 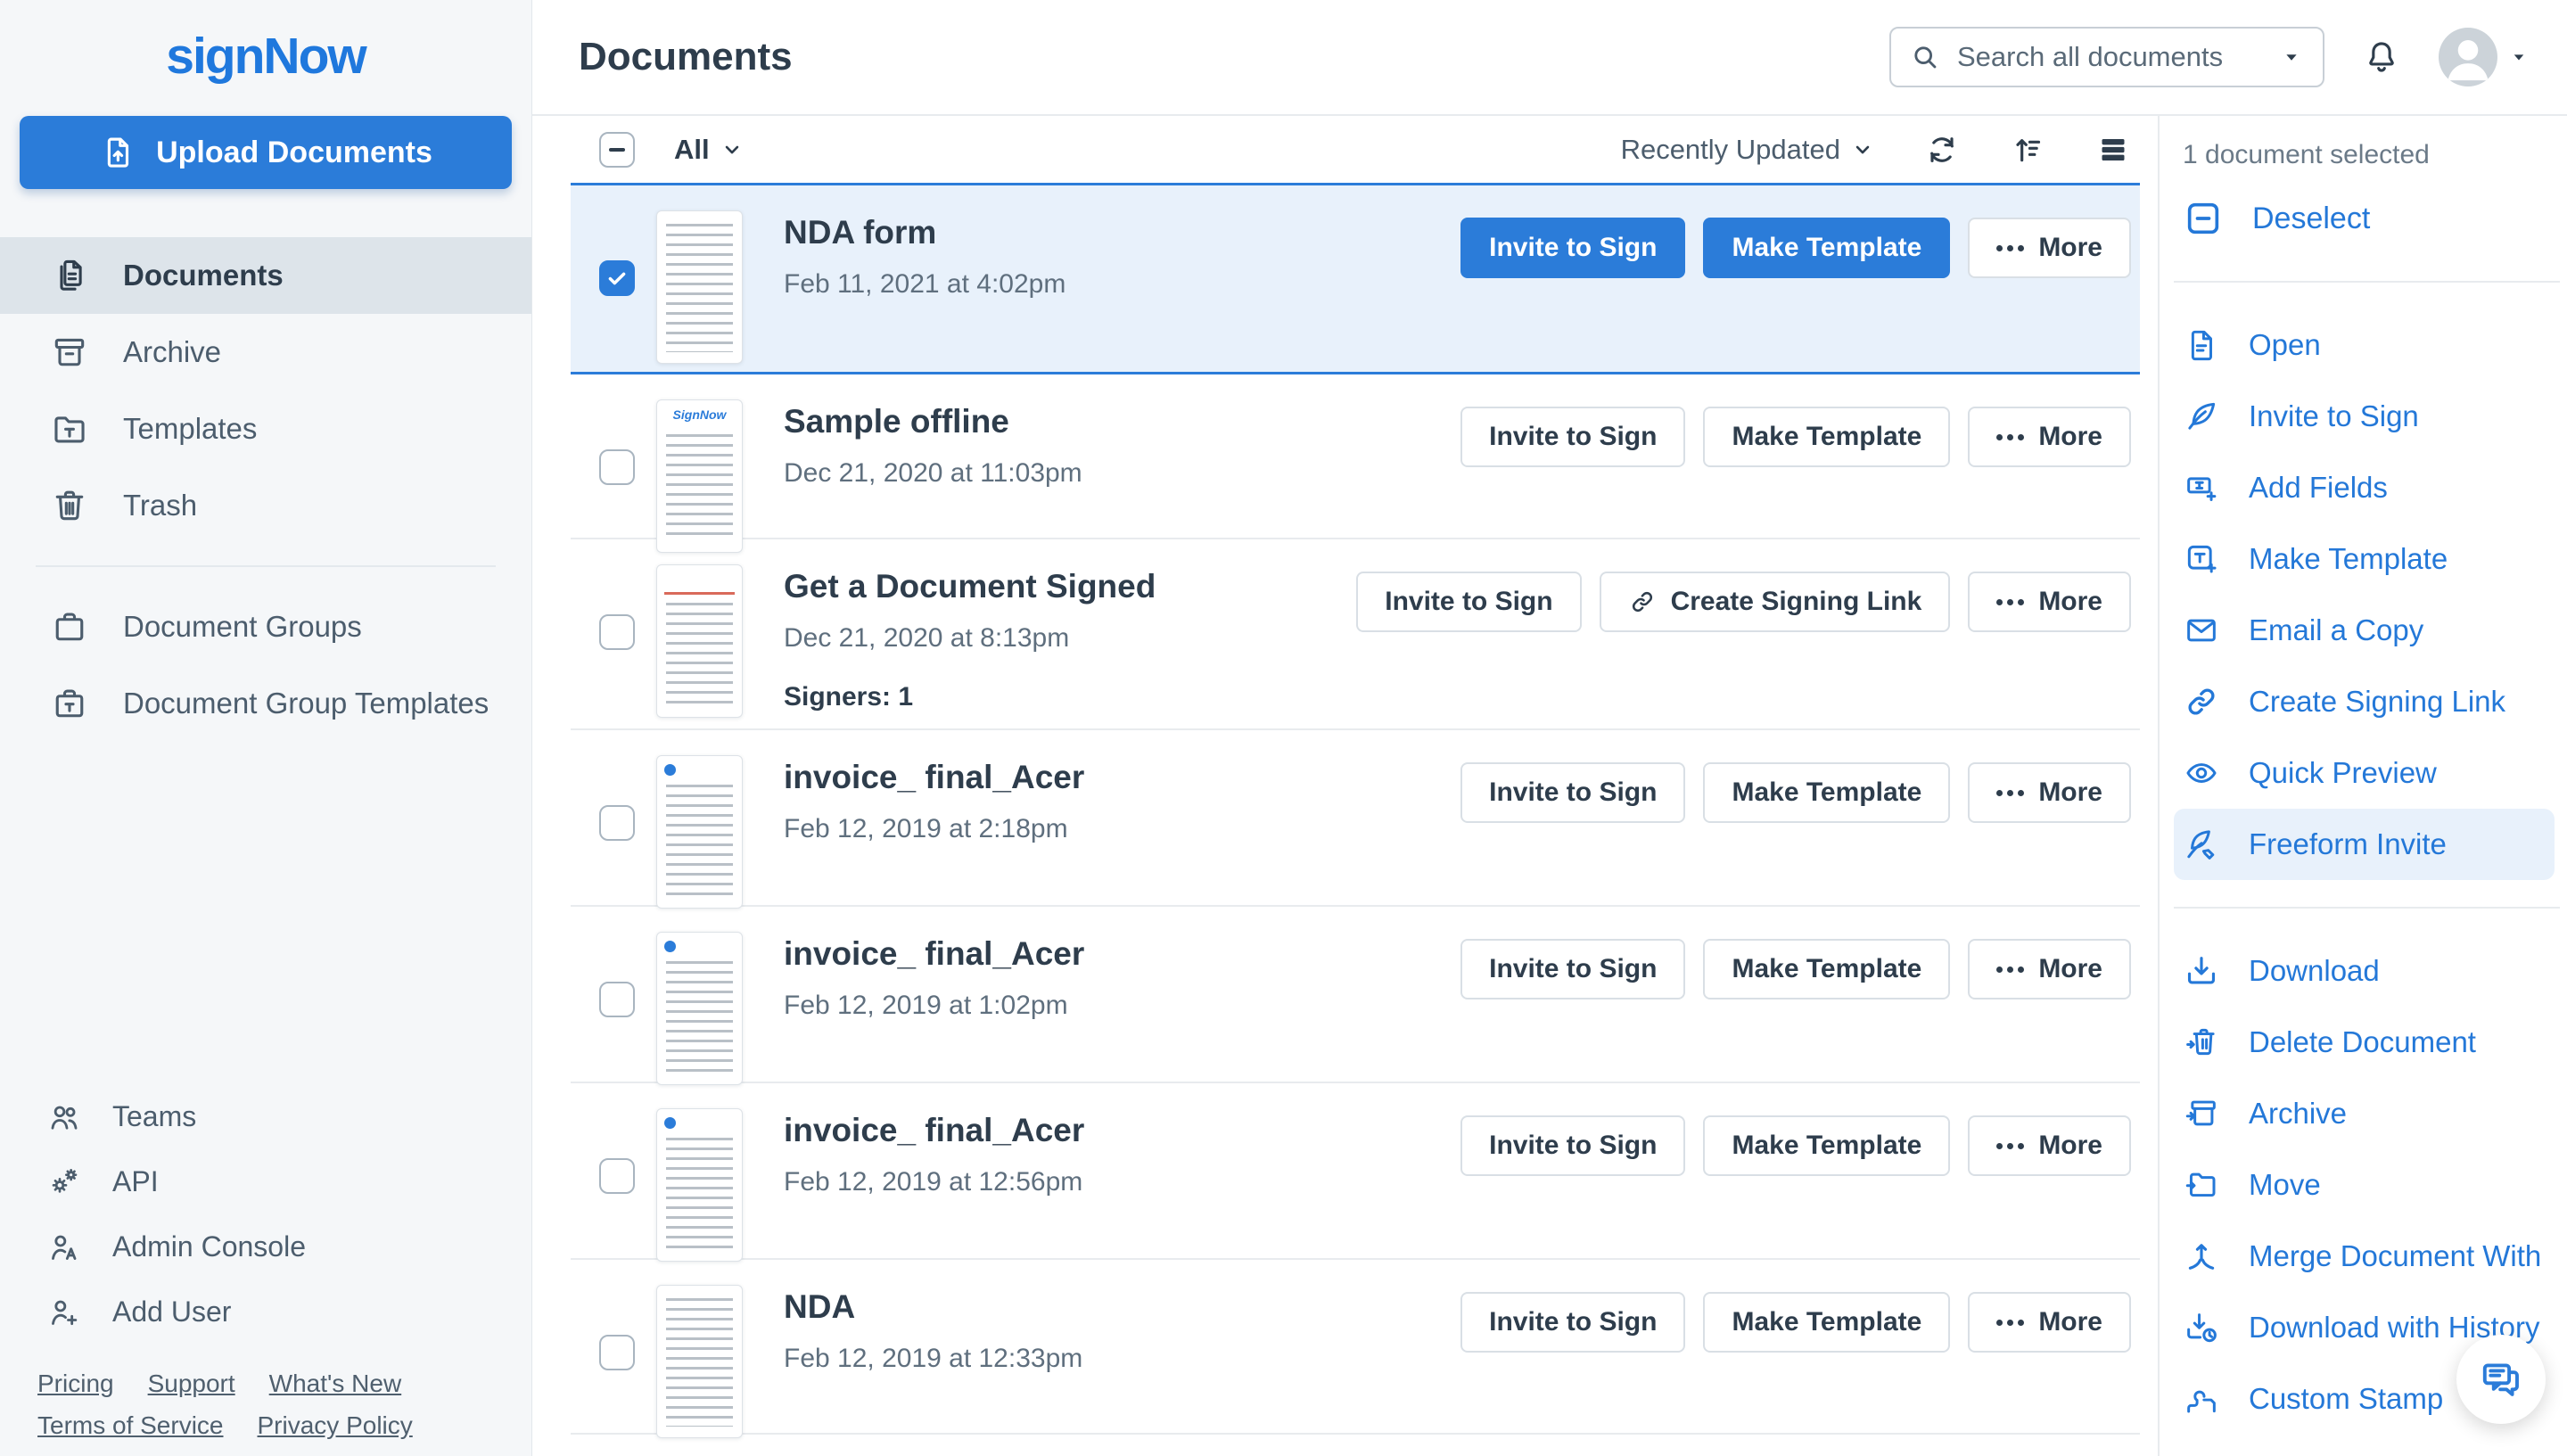 What do you see at coordinates (265, 1116) in the screenshot?
I see `sidebar-item-teams: Teams` at bounding box center [265, 1116].